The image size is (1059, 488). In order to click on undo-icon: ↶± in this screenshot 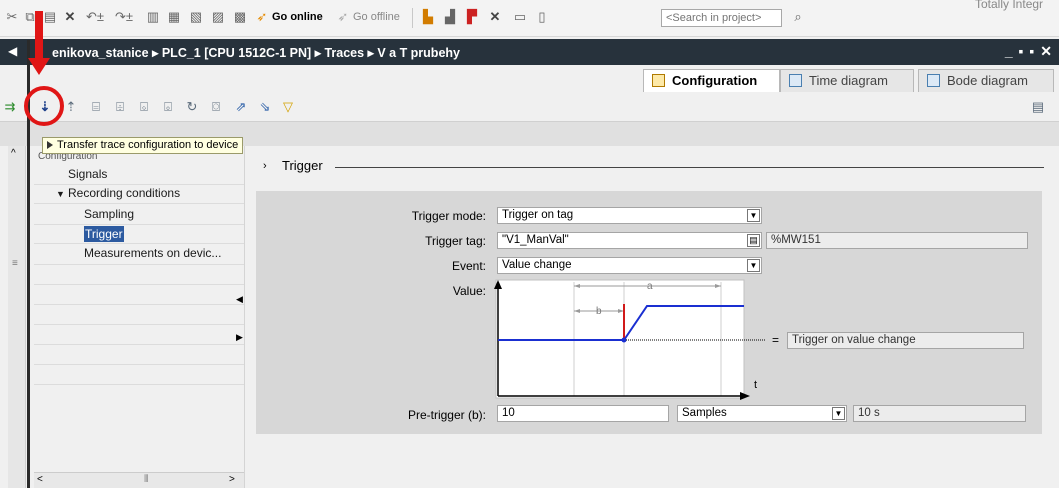, I will do `click(95, 17)`.